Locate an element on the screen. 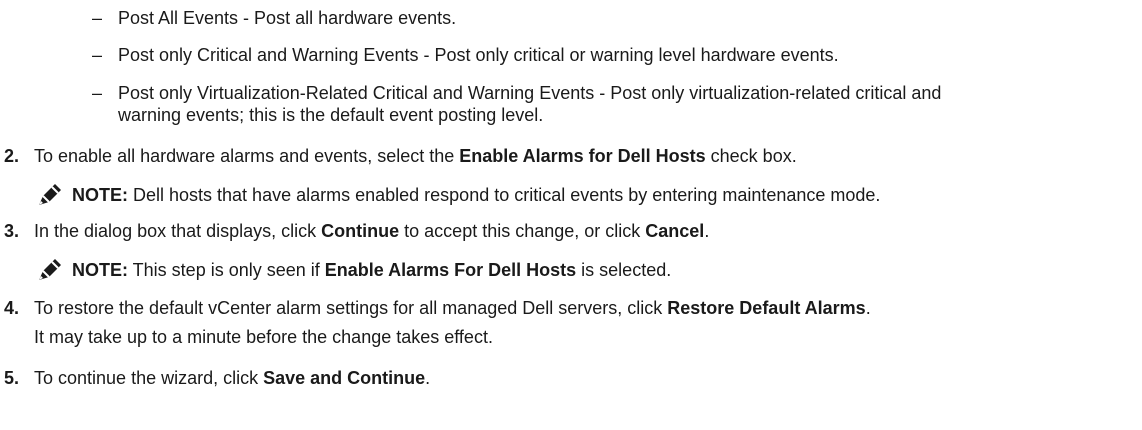 This screenshot has width=1142, height=430. step-number: 2. is located at coordinates (12, 156).